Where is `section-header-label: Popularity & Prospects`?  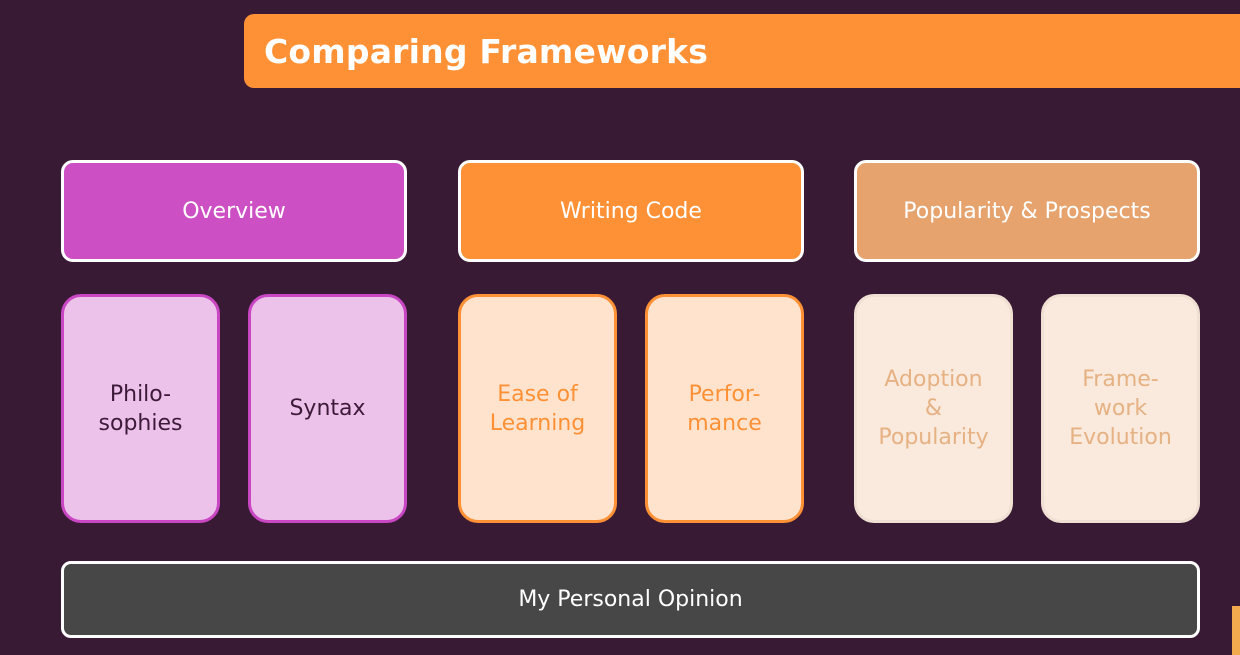 section-header-label: Popularity & Prospects is located at coordinates (1027, 211).